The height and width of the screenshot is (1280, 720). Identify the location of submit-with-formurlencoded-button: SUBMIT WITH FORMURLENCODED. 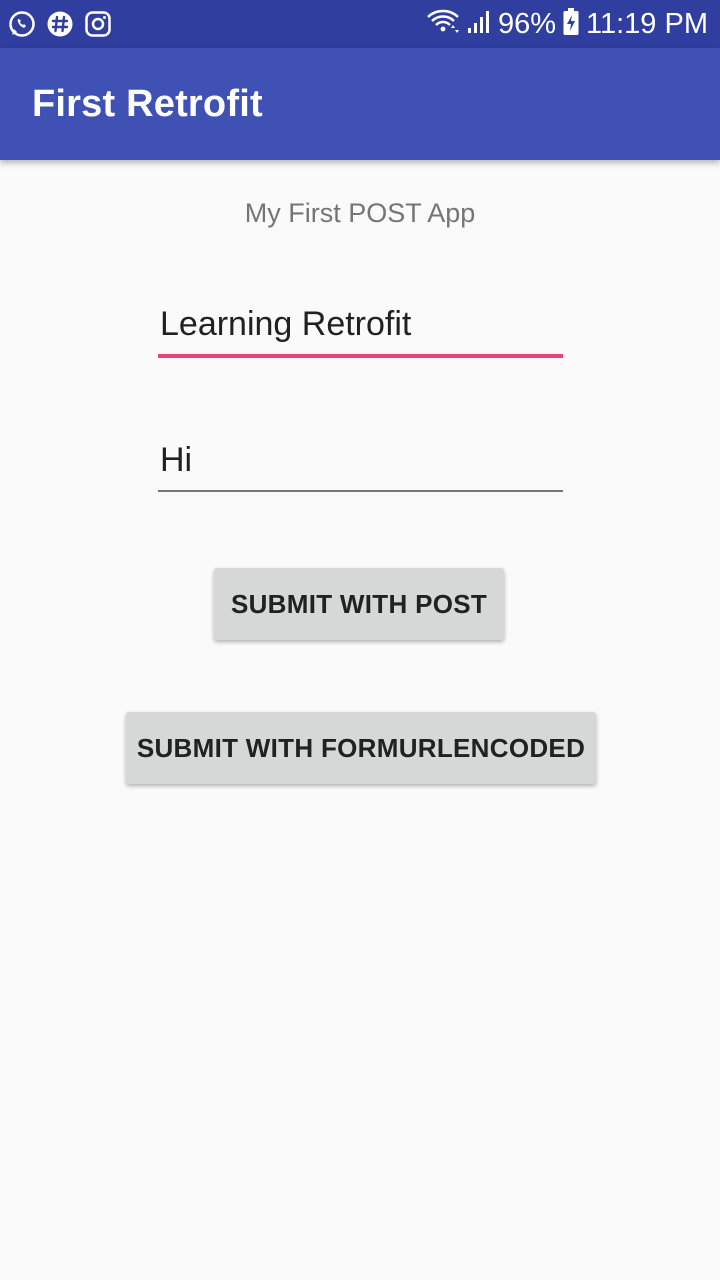
(361, 748).